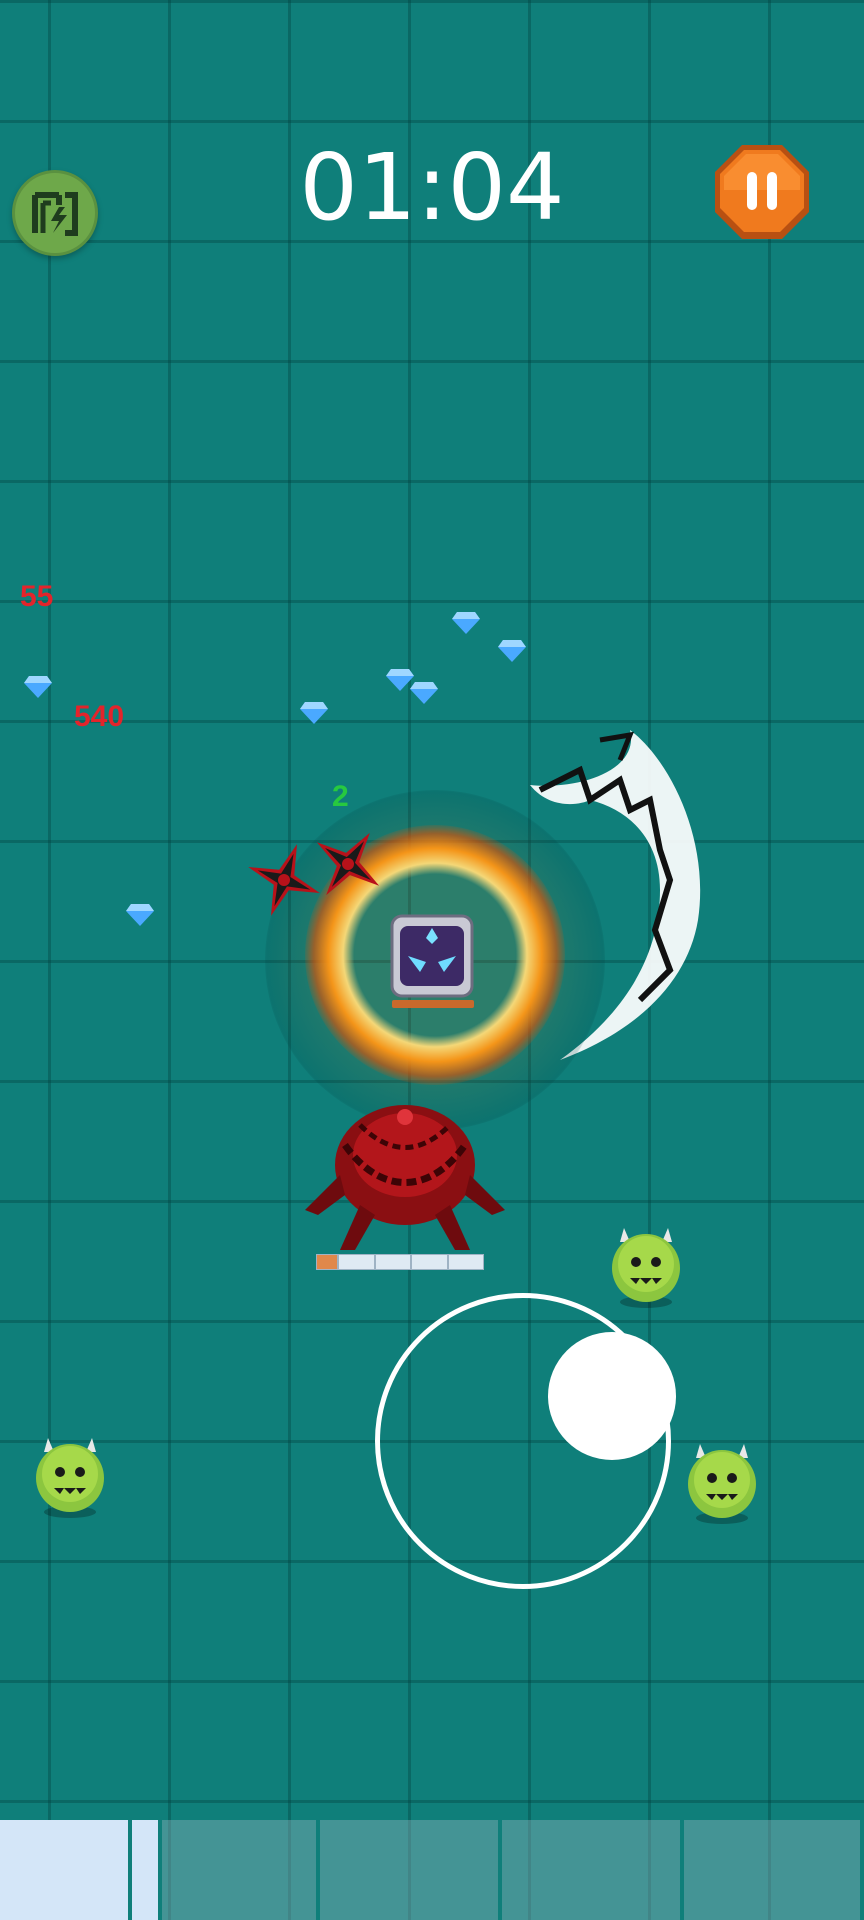  Describe the element at coordinates (327, 1262) in the screenshot. I see `boss-health-fill` at that location.